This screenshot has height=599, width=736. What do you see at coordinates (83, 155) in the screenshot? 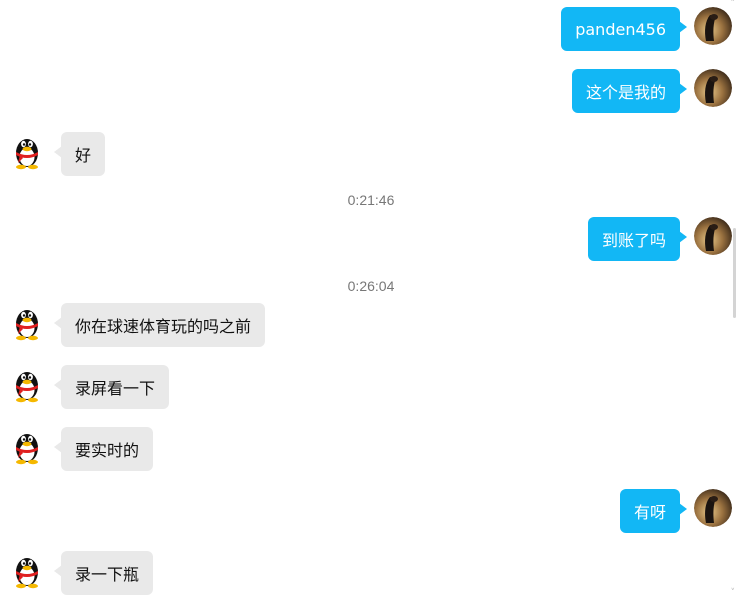
I see `message-text: 好` at bounding box center [83, 155].